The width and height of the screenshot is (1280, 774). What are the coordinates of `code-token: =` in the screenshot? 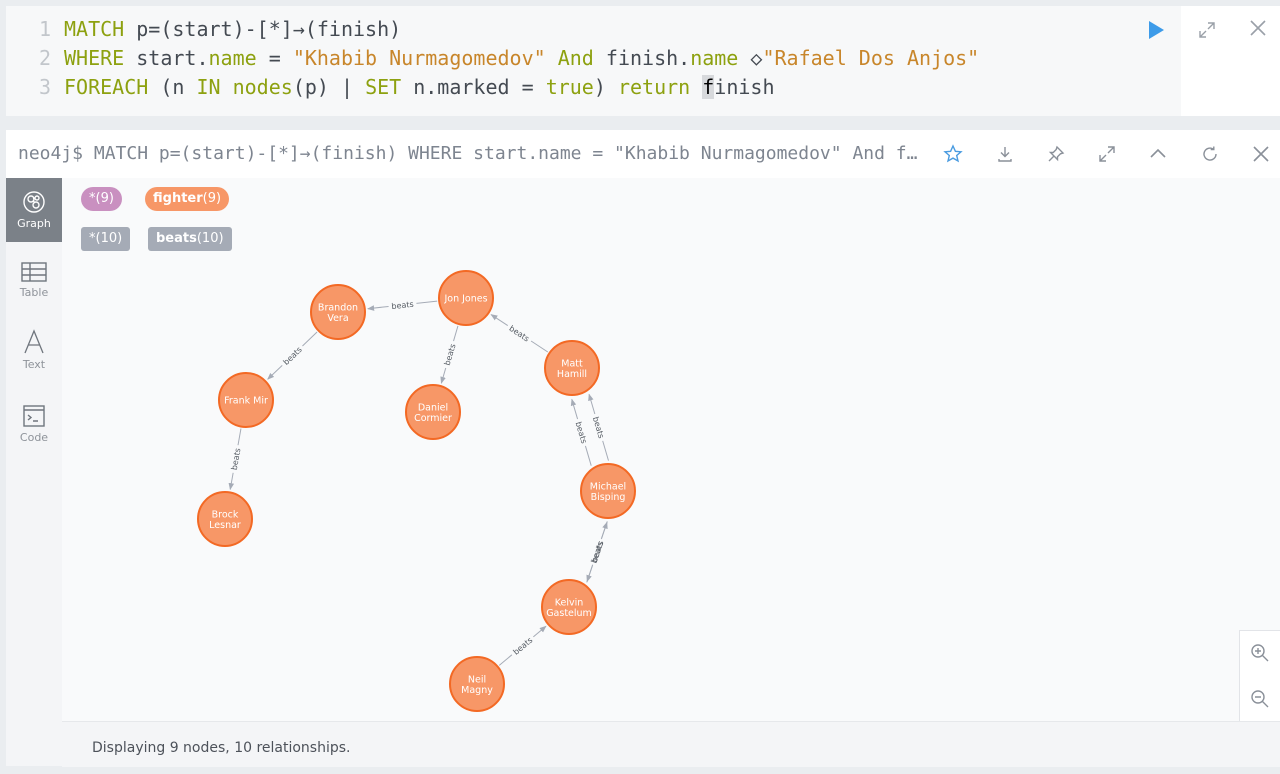 It's located at (274, 58).